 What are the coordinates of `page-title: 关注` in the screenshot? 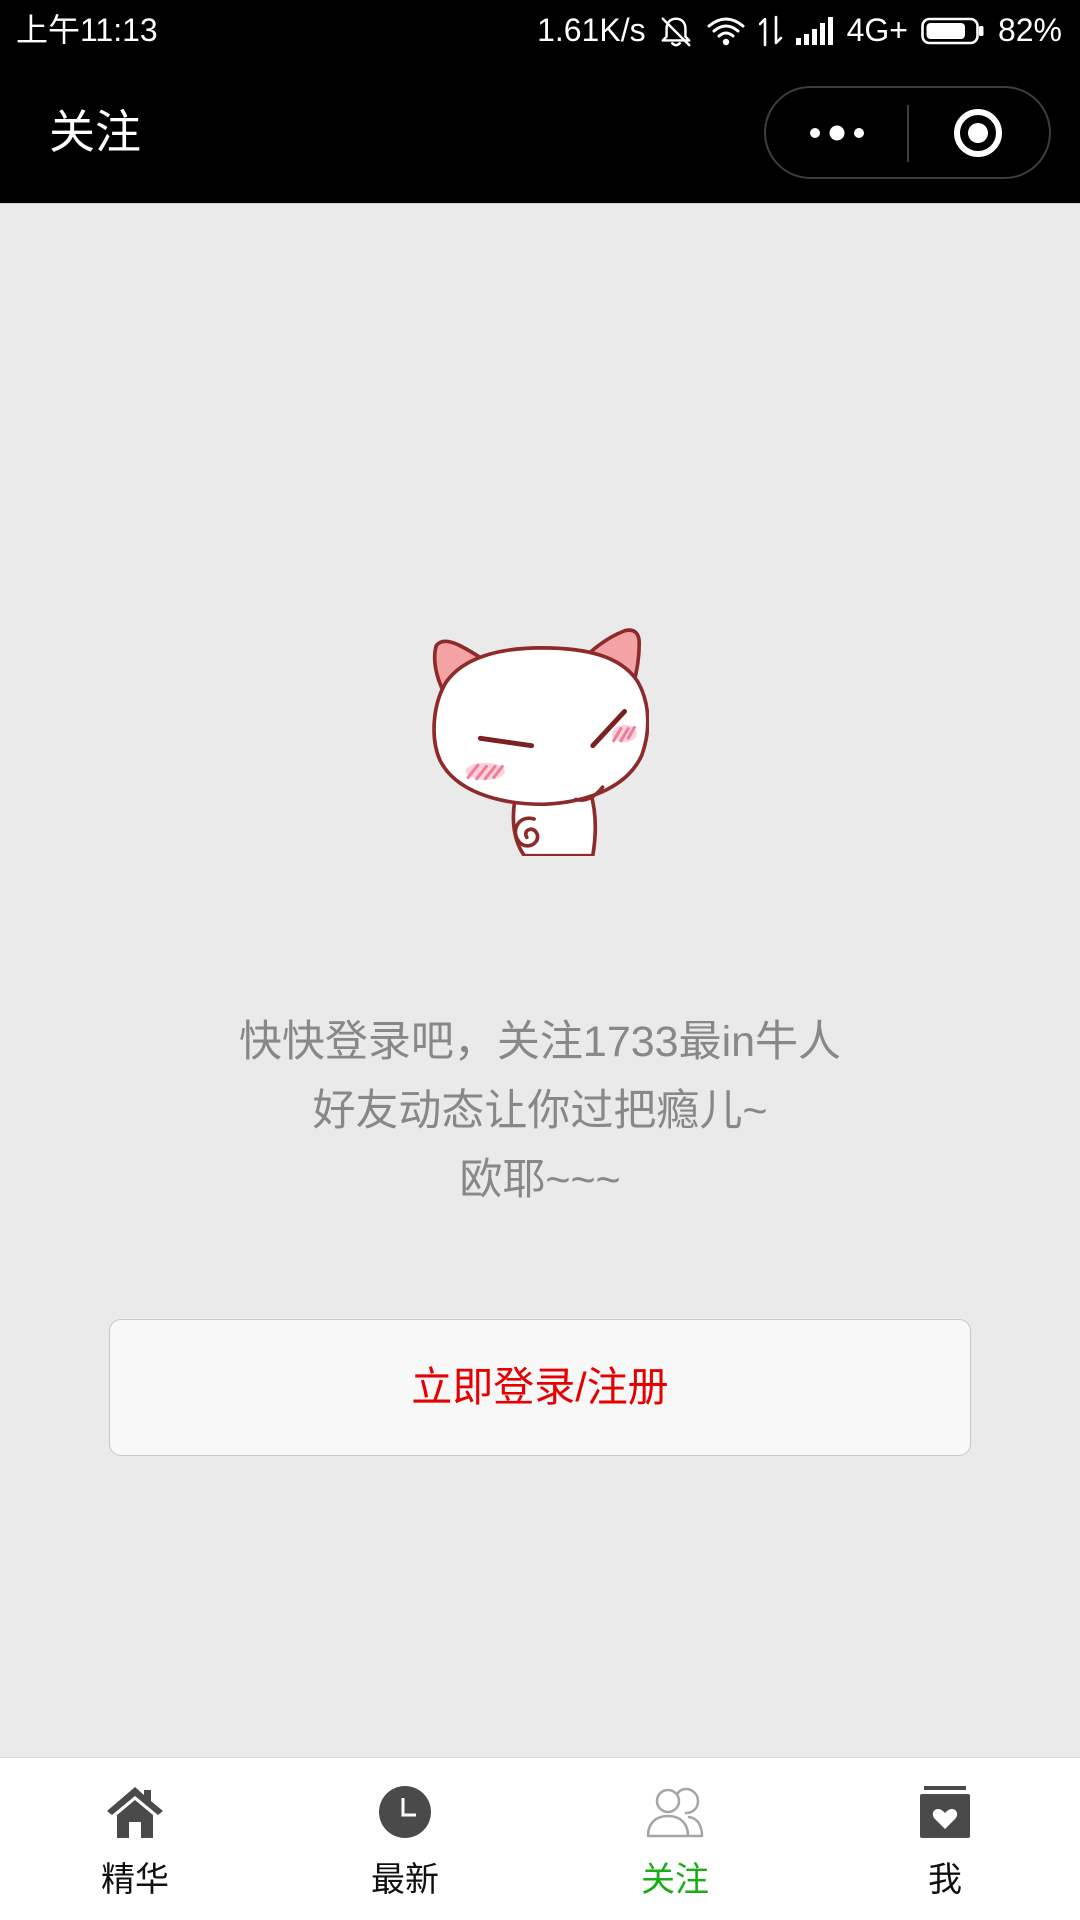 It's located at (95, 132).